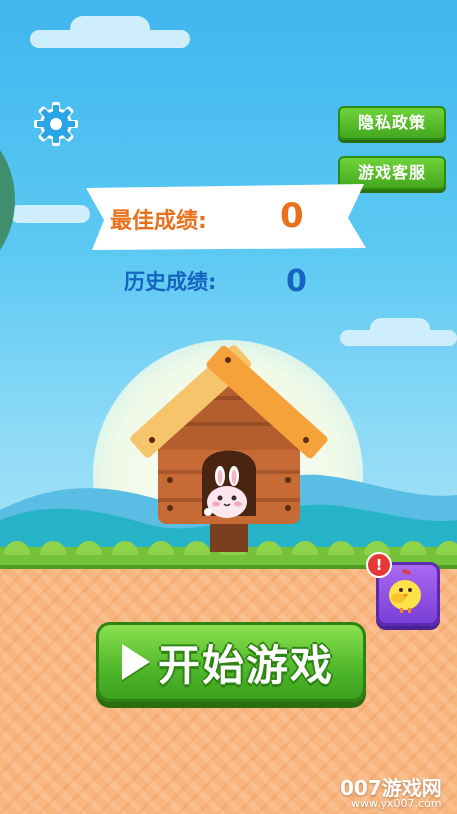  I want to click on bunny-icon, so click(225, 492).